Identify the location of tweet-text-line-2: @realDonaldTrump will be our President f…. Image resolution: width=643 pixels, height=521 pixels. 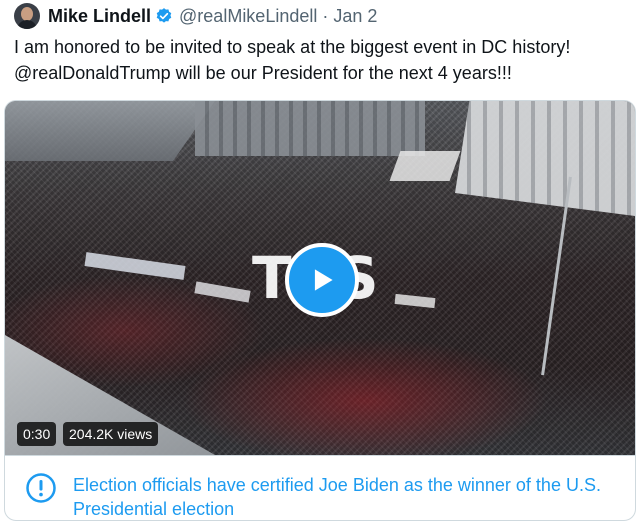
(263, 73).